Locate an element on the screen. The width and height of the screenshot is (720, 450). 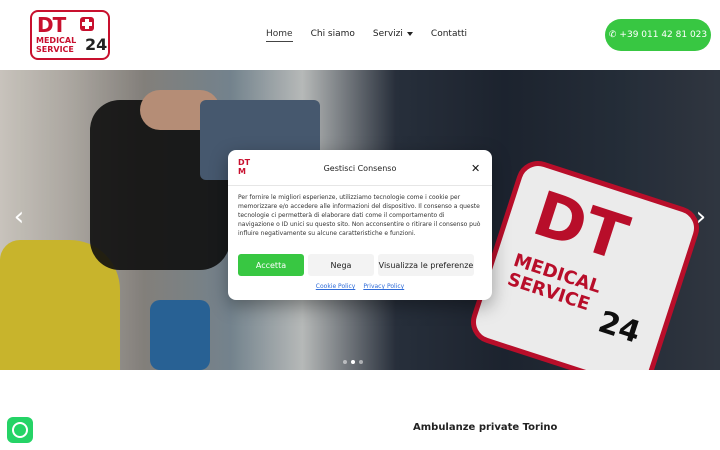
phone-number-label: +39 011 42 81 023 is located at coordinates (663, 35).